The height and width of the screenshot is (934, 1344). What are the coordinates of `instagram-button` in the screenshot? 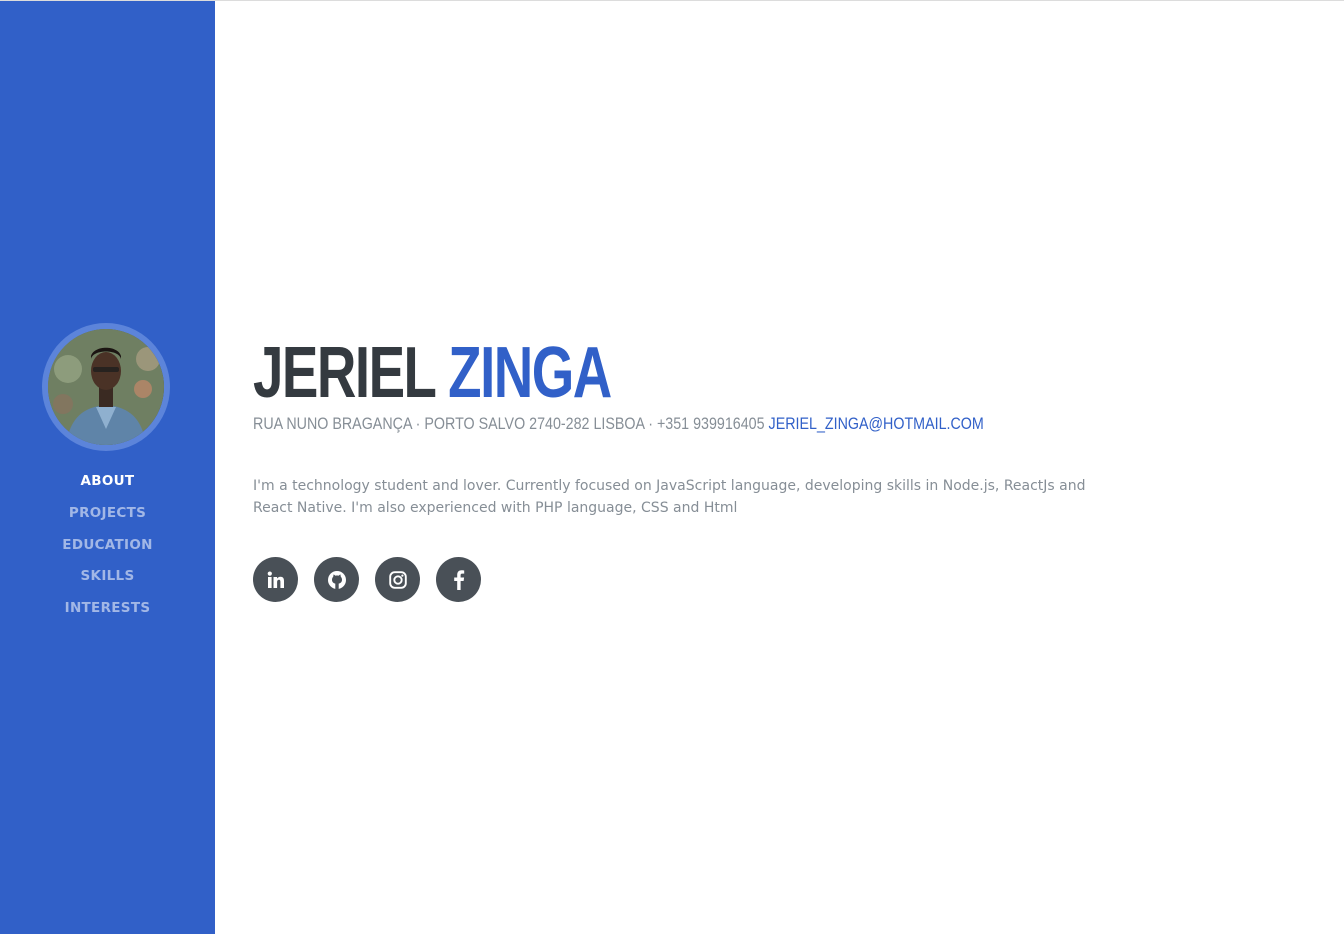 It's located at (397, 579).